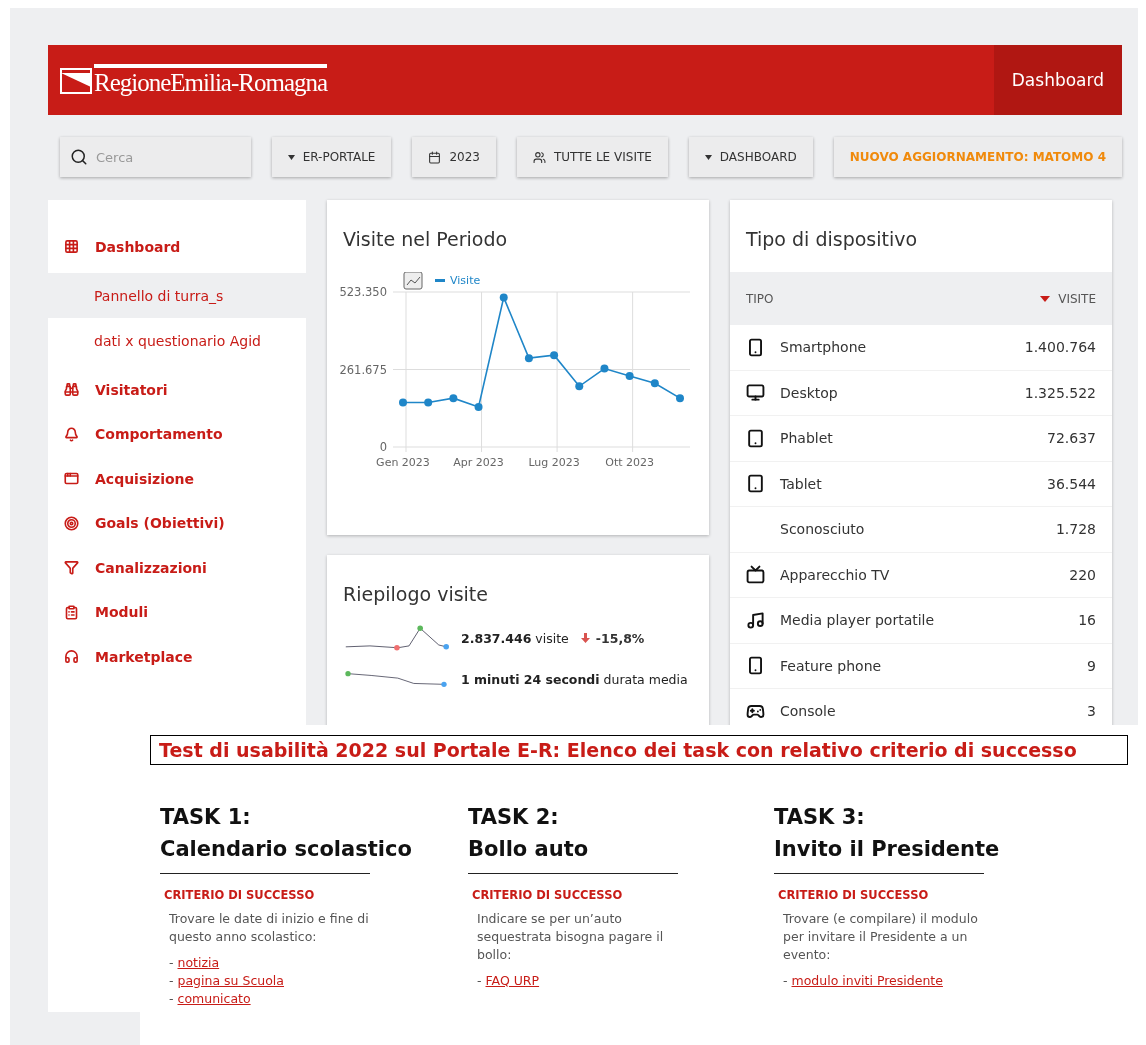  Describe the element at coordinates (881, 937) in the screenshot. I see `task-description: Trovare (e compilare) il modulo per invitare il Presidente a un evento:` at that location.